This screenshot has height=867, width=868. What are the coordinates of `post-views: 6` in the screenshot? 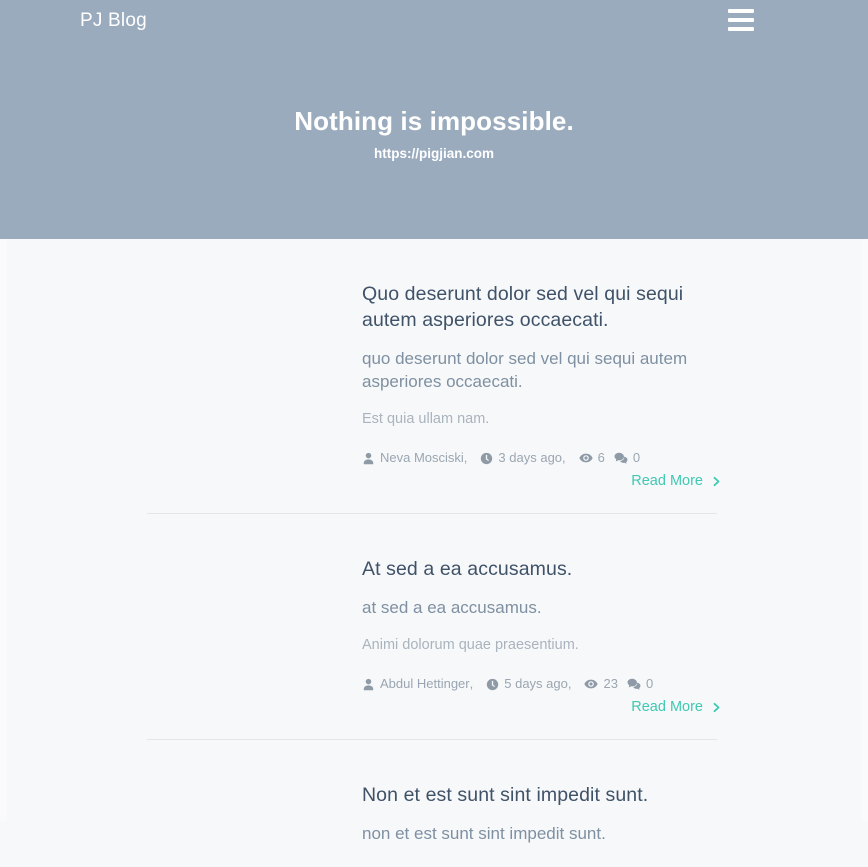 It's located at (592, 458).